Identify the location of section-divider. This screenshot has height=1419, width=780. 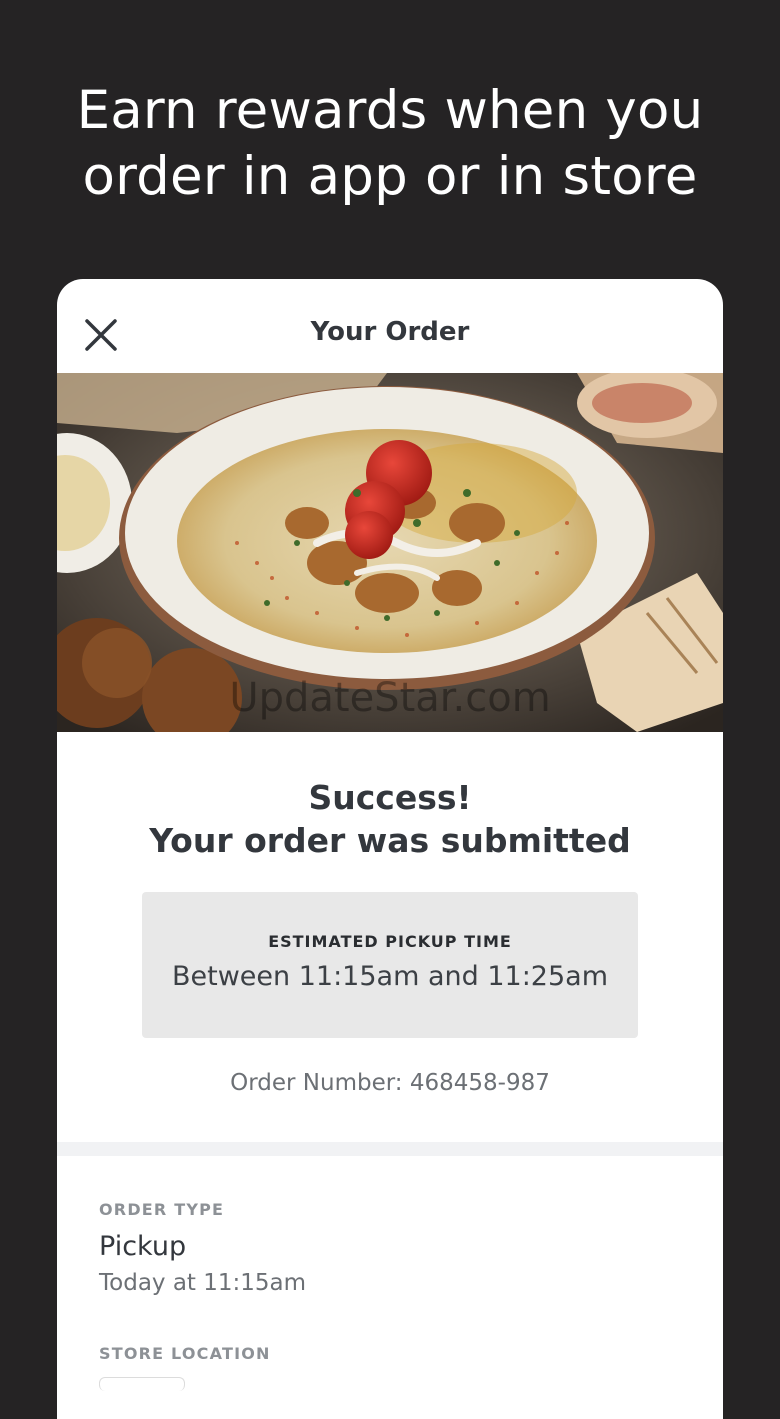
(390, 1149).